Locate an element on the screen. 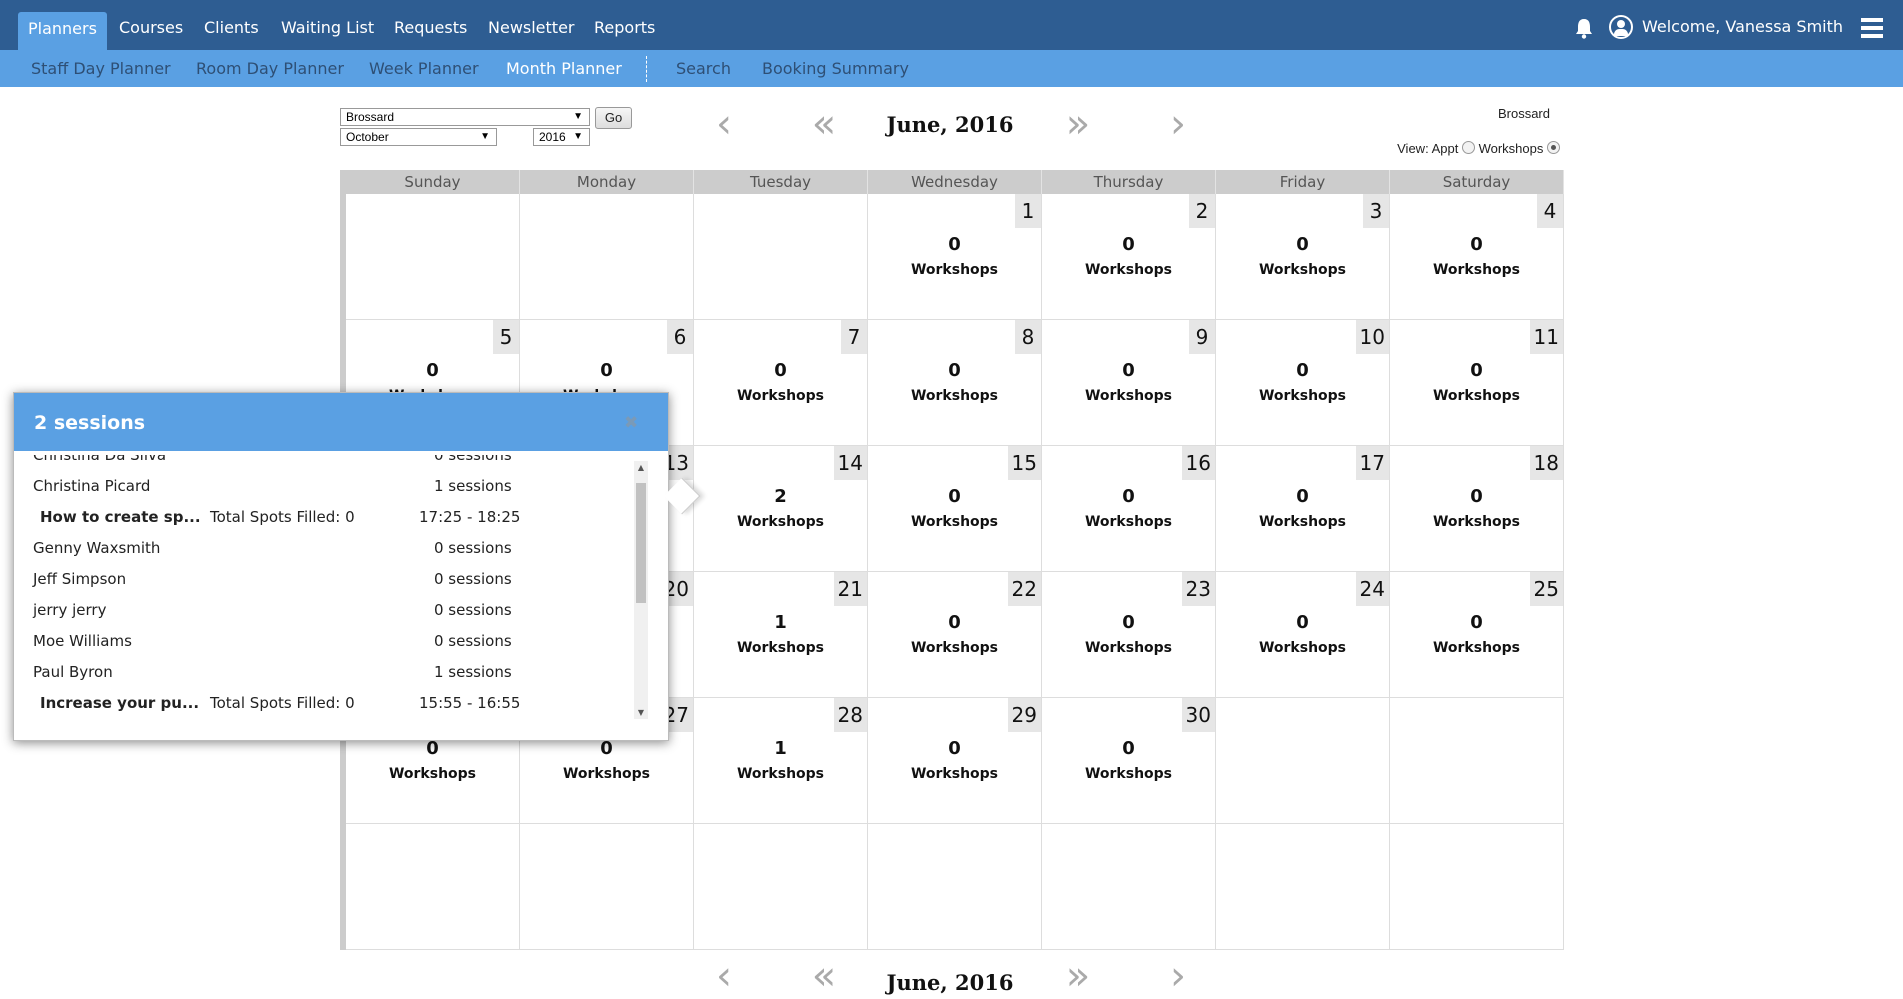 The image size is (1903, 999). staff-row: Christina Da Silva 0 sessions is located at coordinates (324, 463).